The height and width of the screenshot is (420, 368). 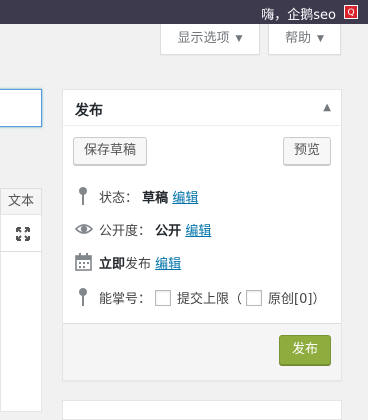 I want to click on user-greeting: 嗨，企鹅seo, so click(x=298, y=13).